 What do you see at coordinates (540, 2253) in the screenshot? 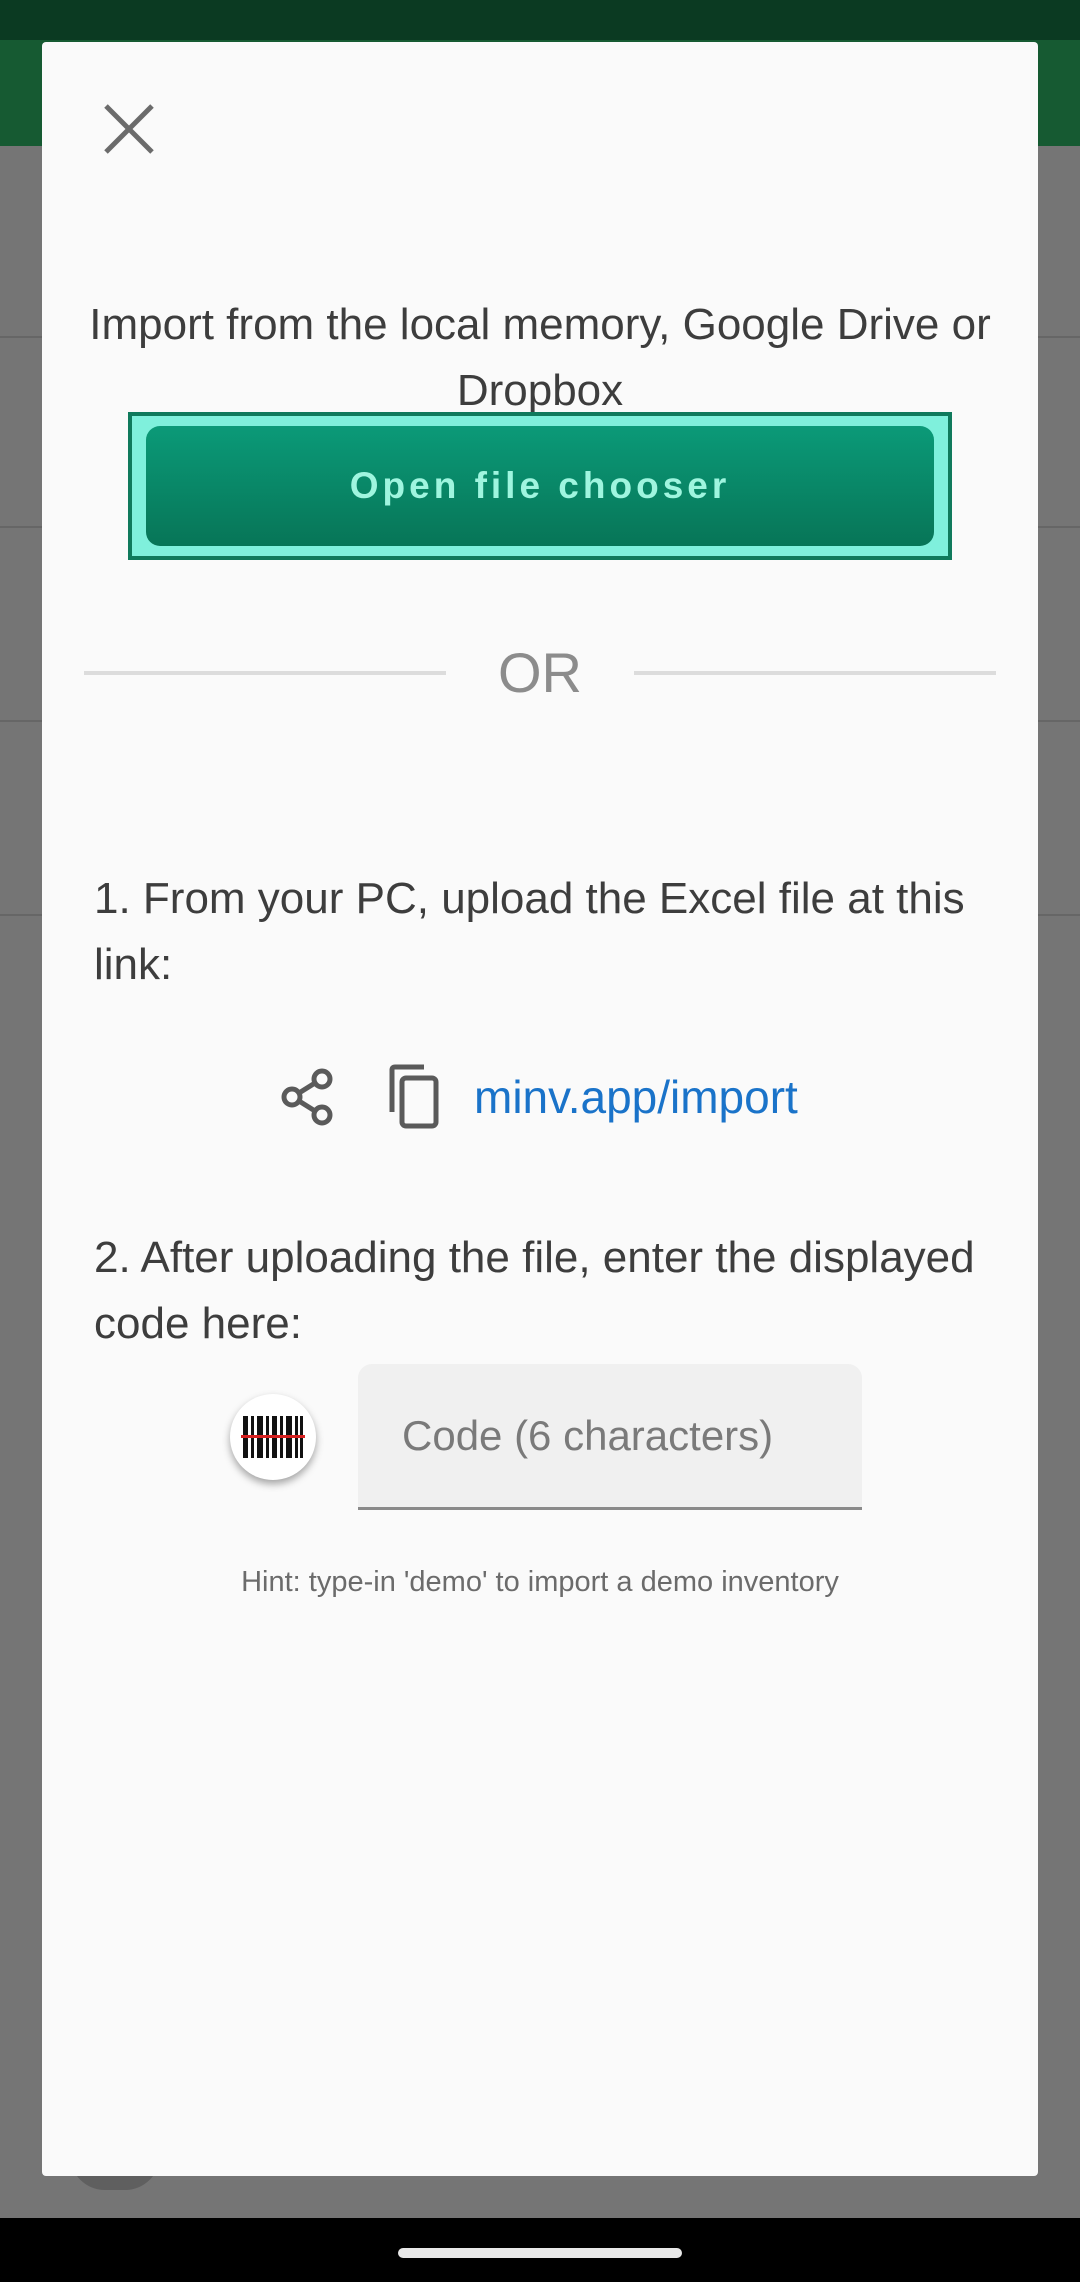
I see `home-gesture-handle` at bounding box center [540, 2253].